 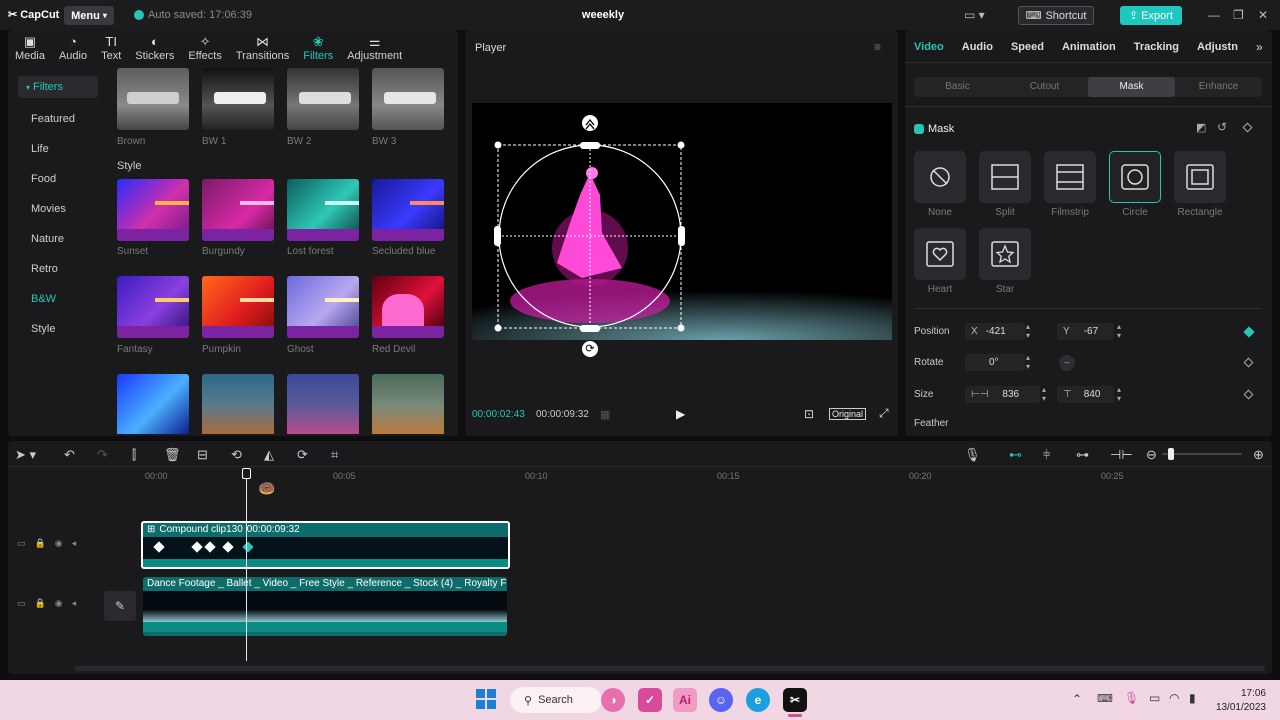 I want to click on capcut-taskbar-icon: ✂, so click(x=795, y=700).